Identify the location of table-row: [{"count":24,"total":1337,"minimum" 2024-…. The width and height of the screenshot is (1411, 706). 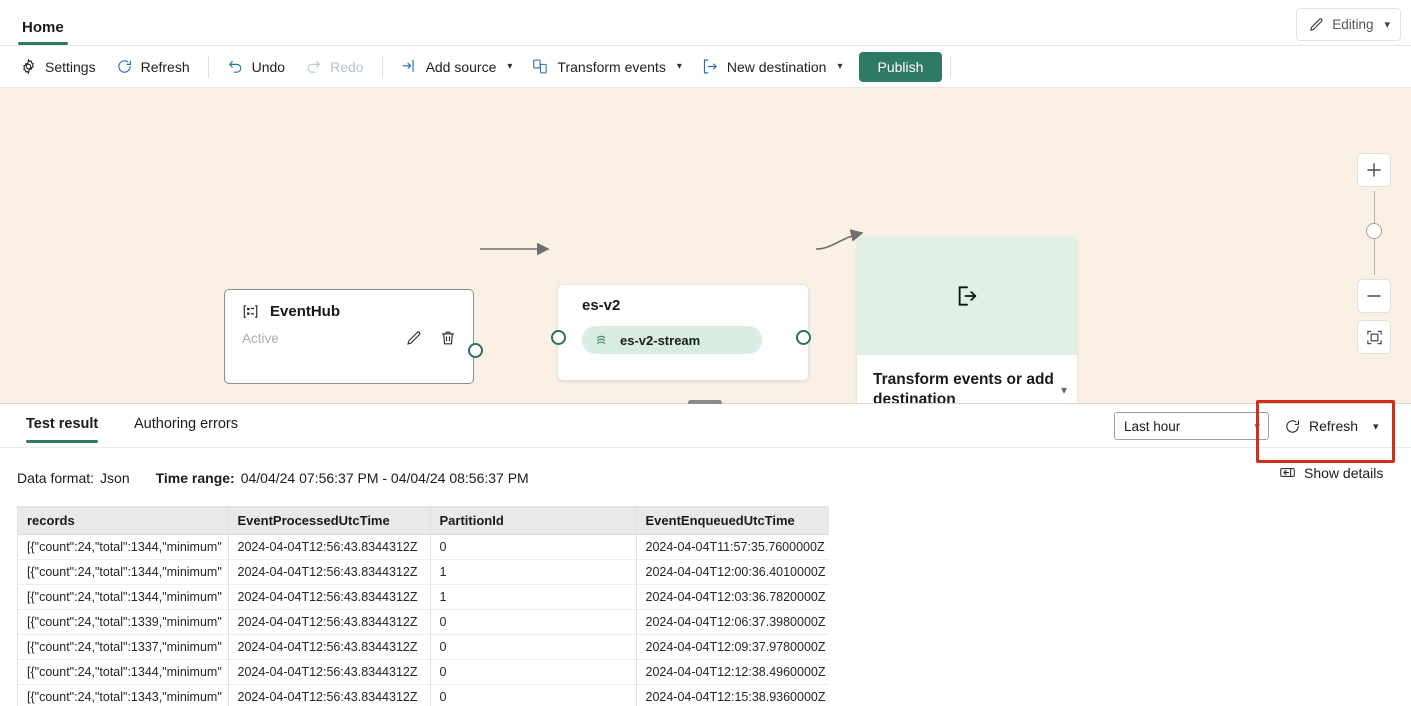
(423, 647).